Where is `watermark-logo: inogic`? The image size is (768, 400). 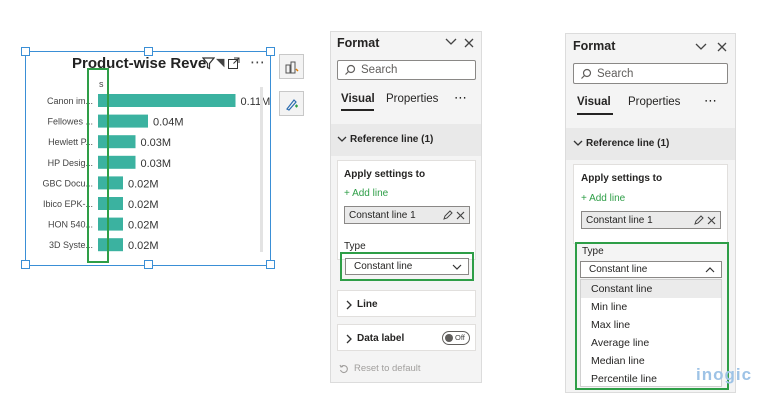
watermark-logo: inogic is located at coordinates (724, 374).